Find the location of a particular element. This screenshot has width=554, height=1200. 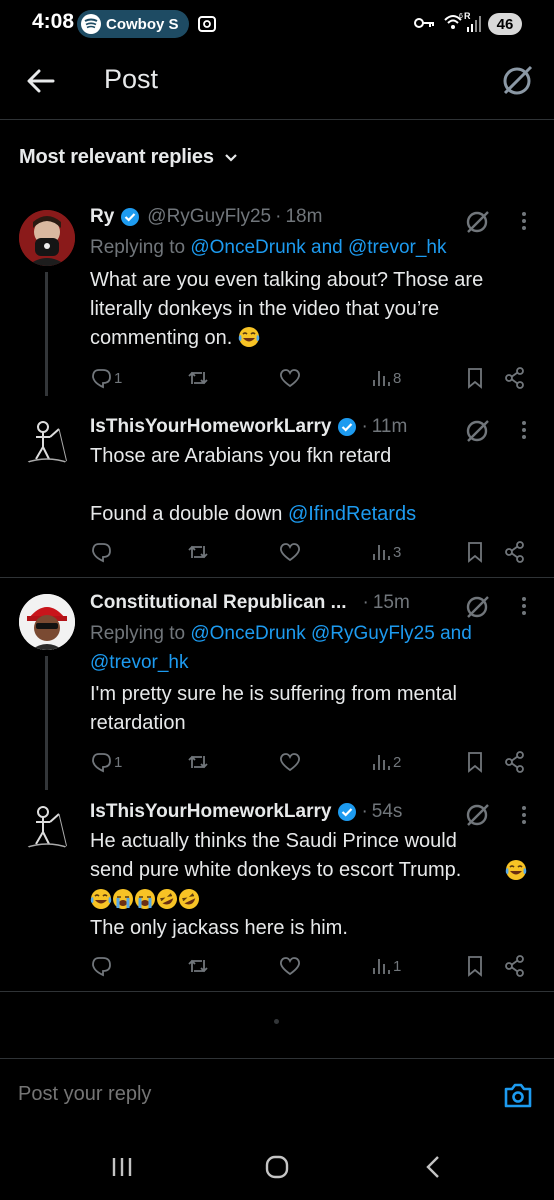

system-back-button is located at coordinates (433, 1169).